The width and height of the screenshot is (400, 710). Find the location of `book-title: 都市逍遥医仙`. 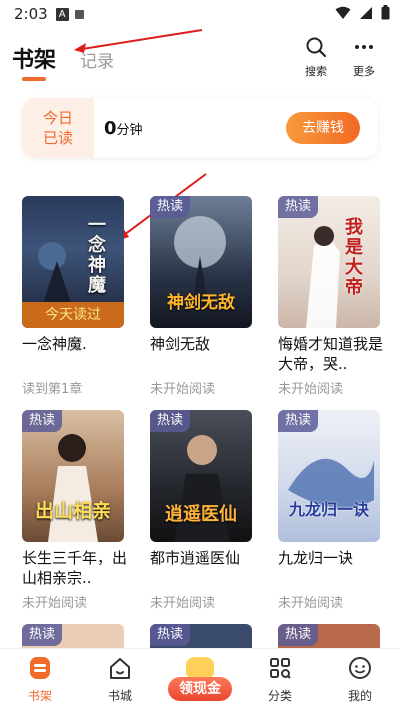

book-title: 都市逍遥医仙 is located at coordinates (195, 558).